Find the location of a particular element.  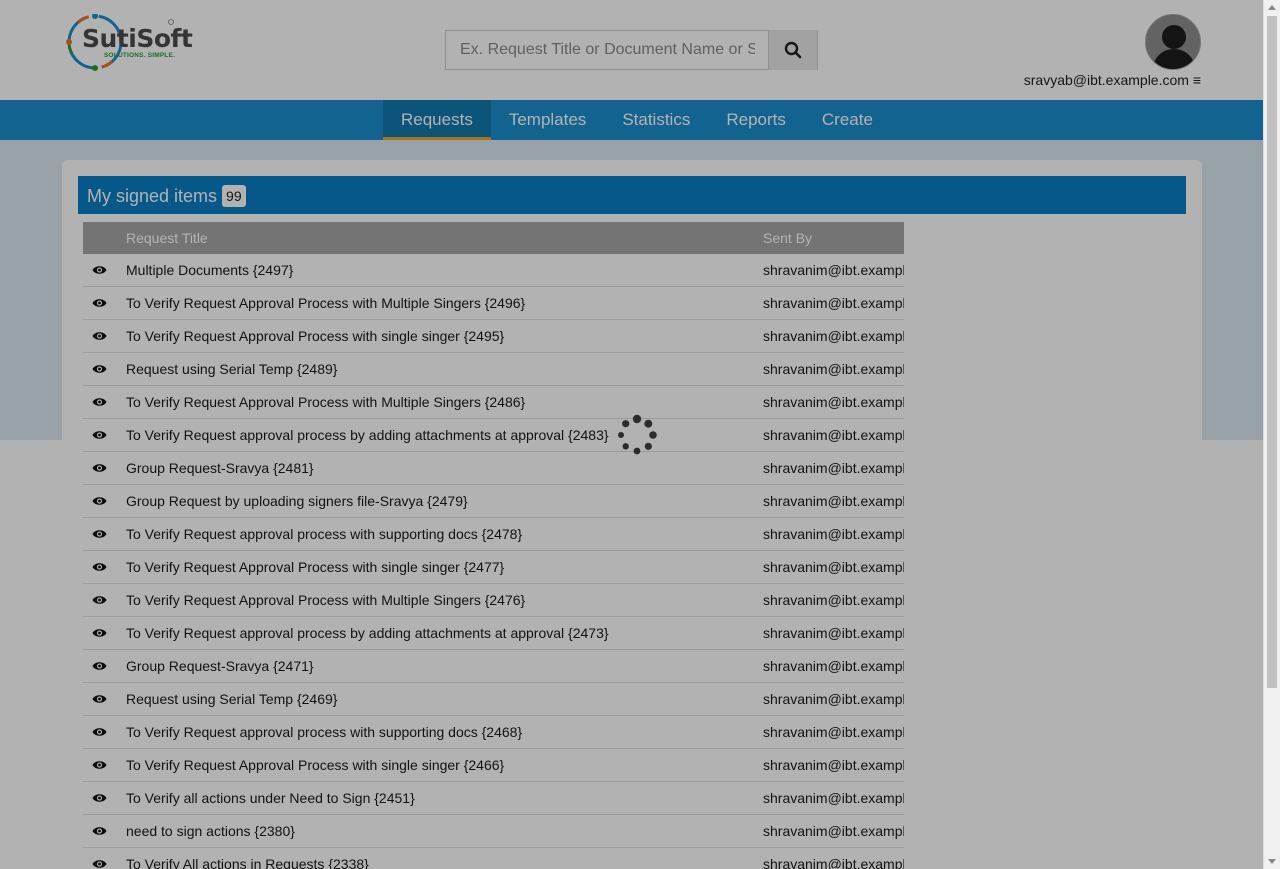

loading-spinner-icon is located at coordinates (637, 434).